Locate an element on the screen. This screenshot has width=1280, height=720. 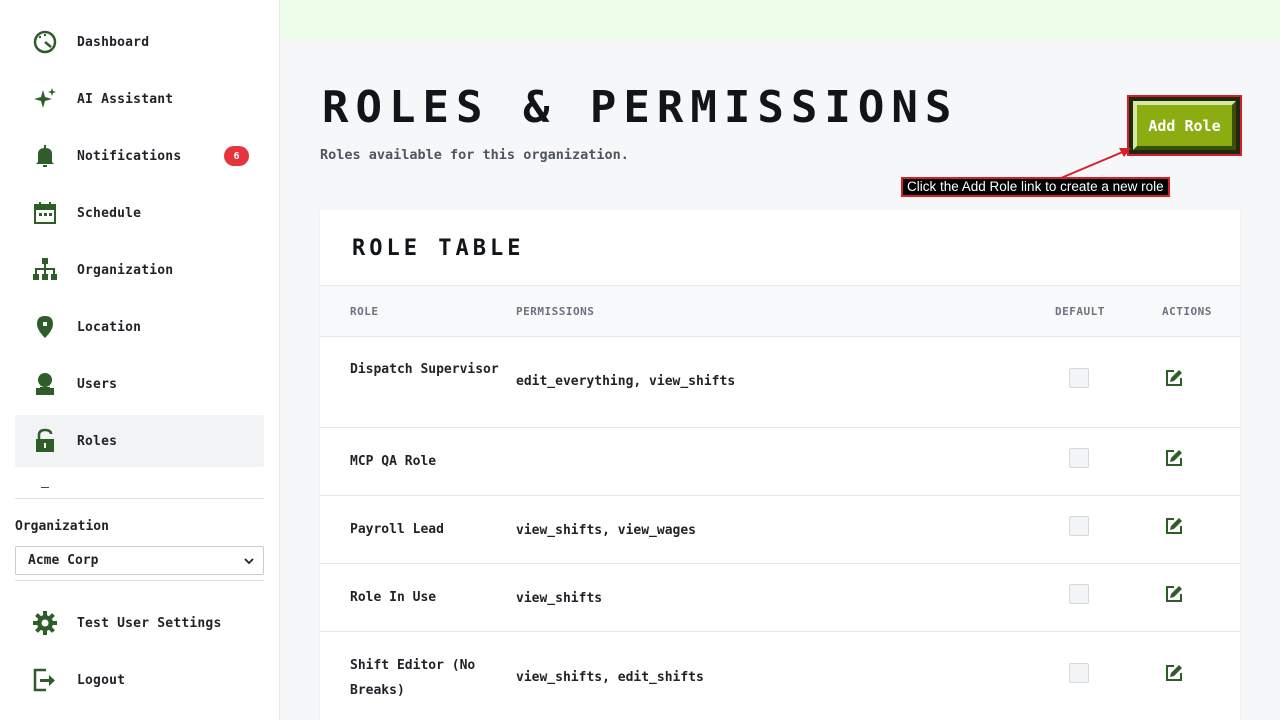
sidebar-item-ai-assistant: AI Assistant is located at coordinates (139, 99).